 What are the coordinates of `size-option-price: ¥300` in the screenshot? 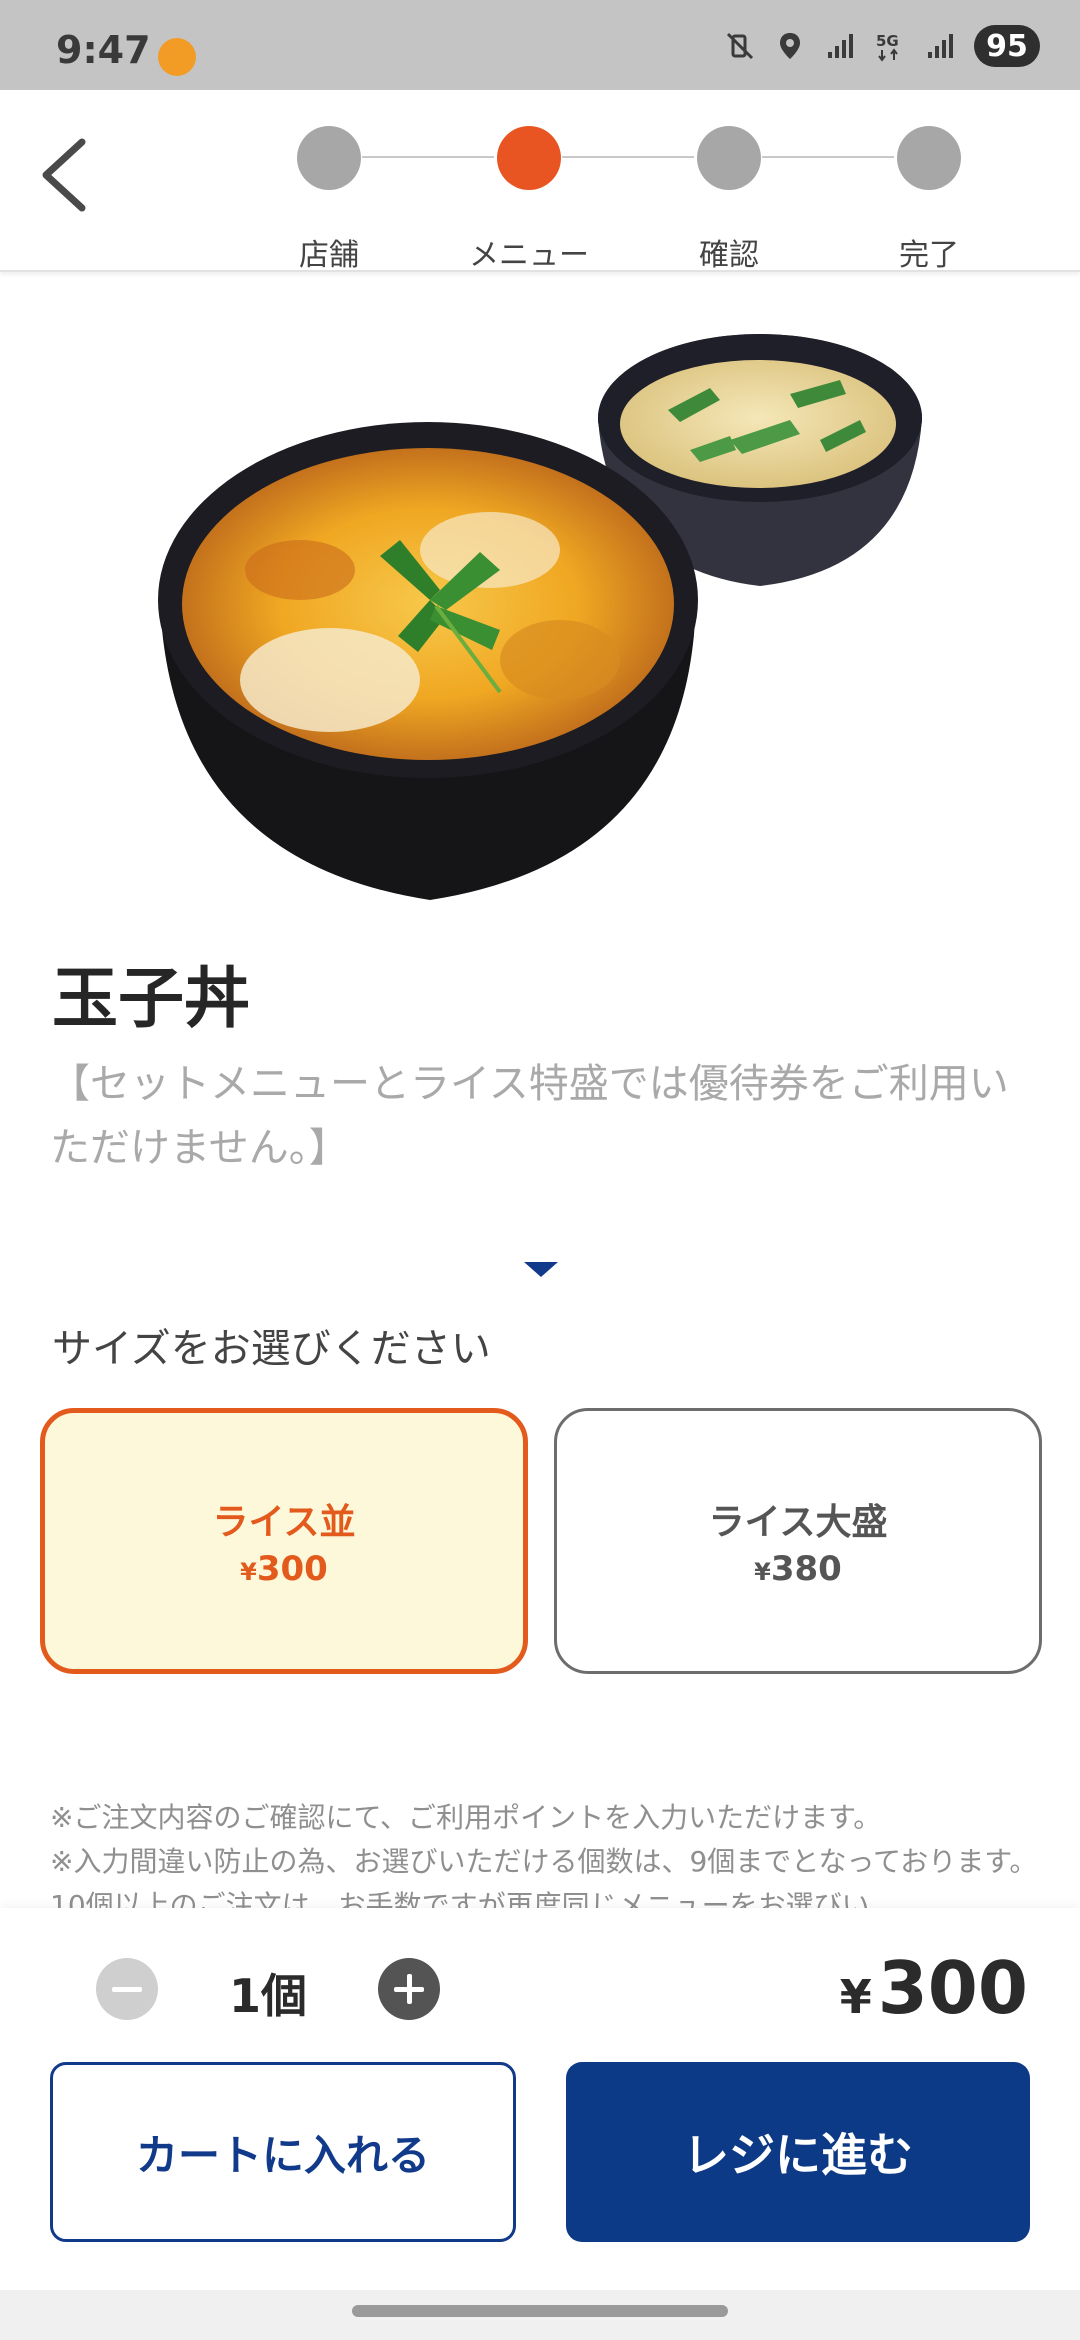 It's located at (284, 1569).